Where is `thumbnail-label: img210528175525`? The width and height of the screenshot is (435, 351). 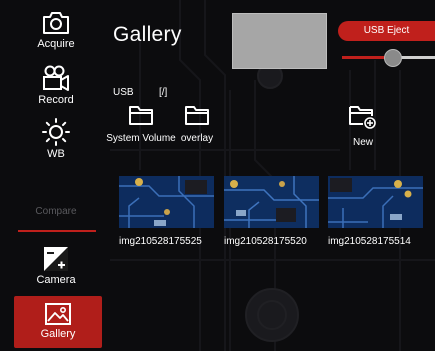 thumbnail-label: img210528175525 is located at coordinates (160, 241).